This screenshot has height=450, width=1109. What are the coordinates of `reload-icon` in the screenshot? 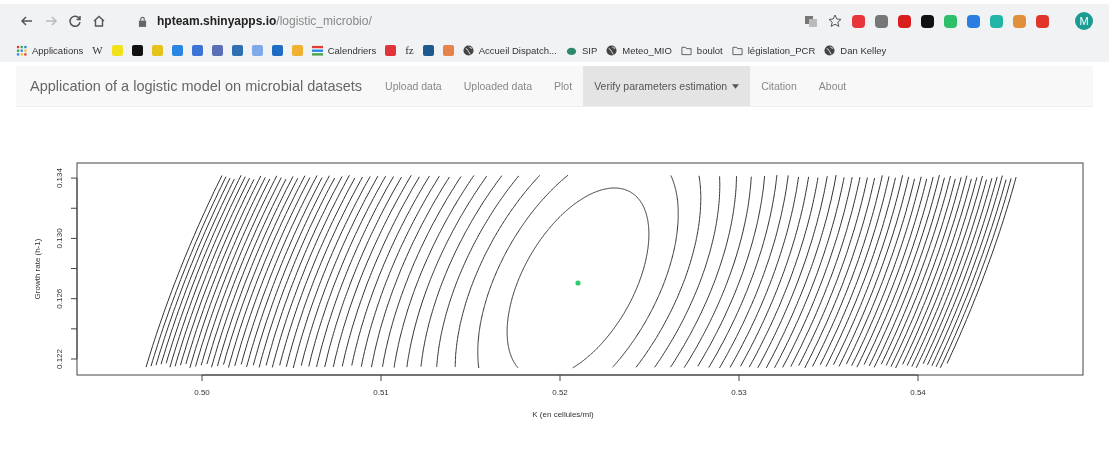 It's located at (75, 21).